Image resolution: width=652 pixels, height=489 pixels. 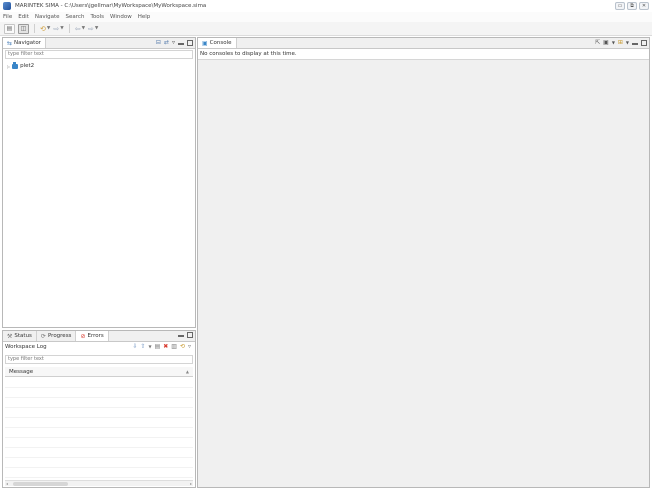 I want to click on menu-edit: Edit, so click(x=23, y=17).